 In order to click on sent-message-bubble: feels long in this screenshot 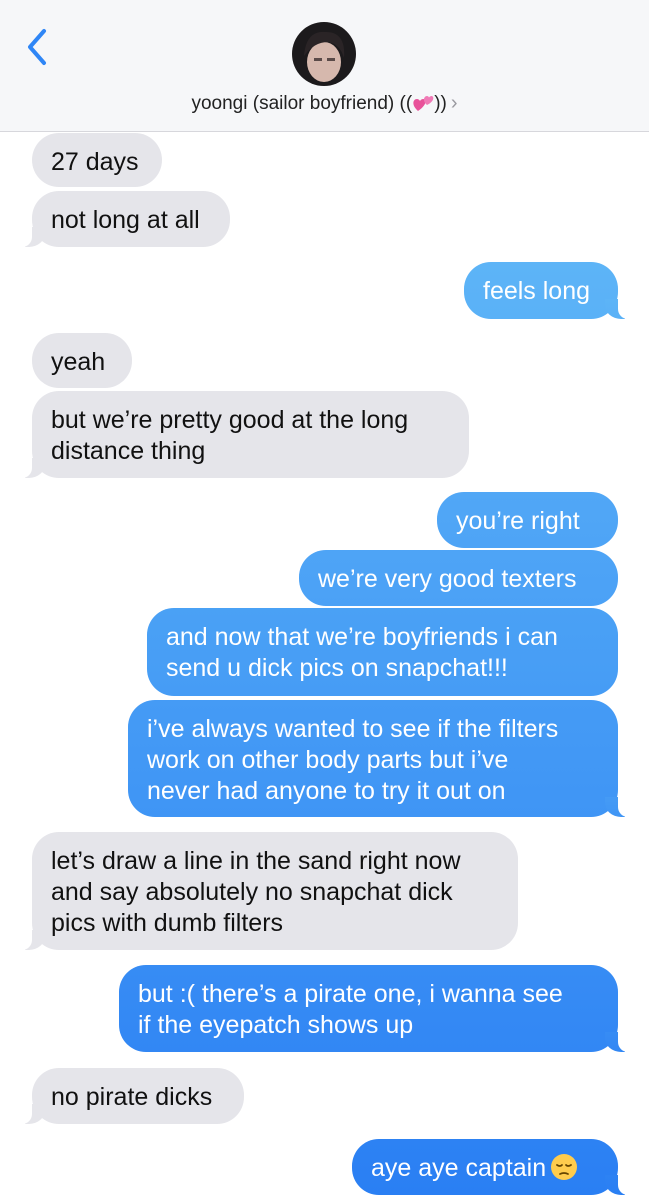, I will do `click(546, 290)`.